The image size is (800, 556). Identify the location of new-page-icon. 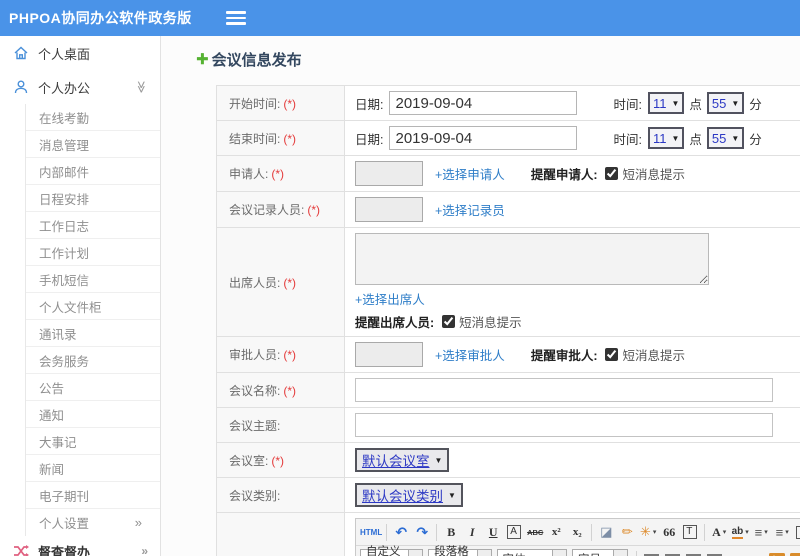
(796, 532).